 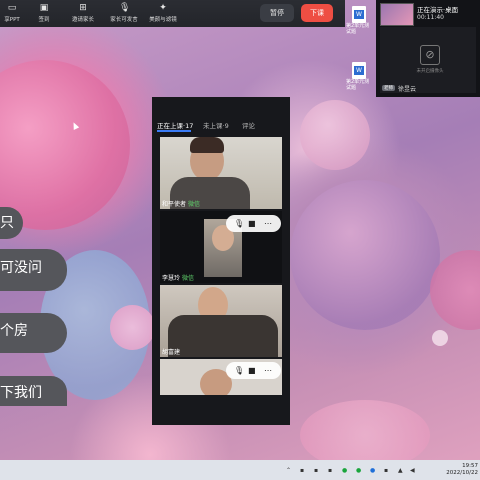 I want to click on participant-name: 胡富建, so click(x=171, y=352).